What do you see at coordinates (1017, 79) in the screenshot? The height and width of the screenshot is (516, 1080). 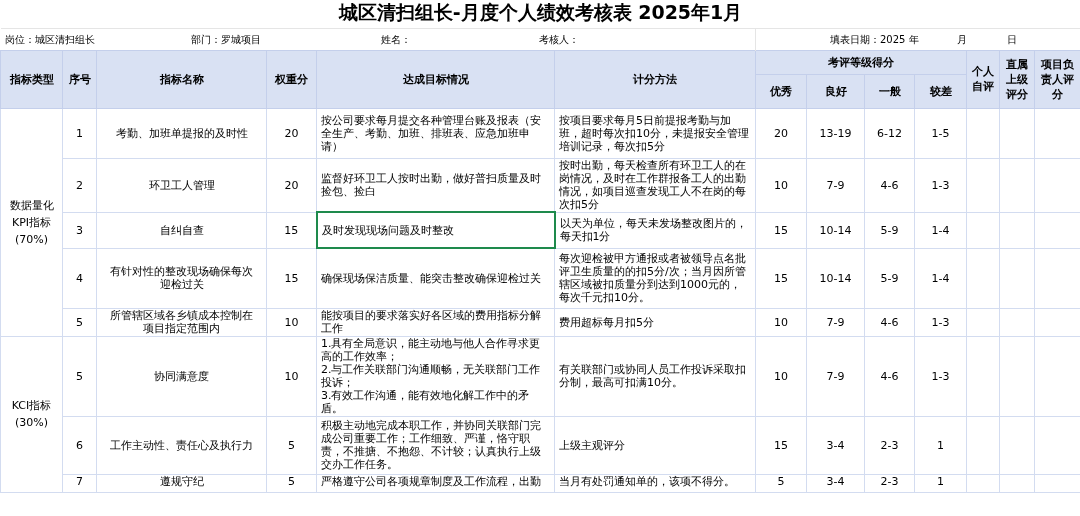 I see `header-cell: 直属上级评分` at bounding box center [1017, 79].